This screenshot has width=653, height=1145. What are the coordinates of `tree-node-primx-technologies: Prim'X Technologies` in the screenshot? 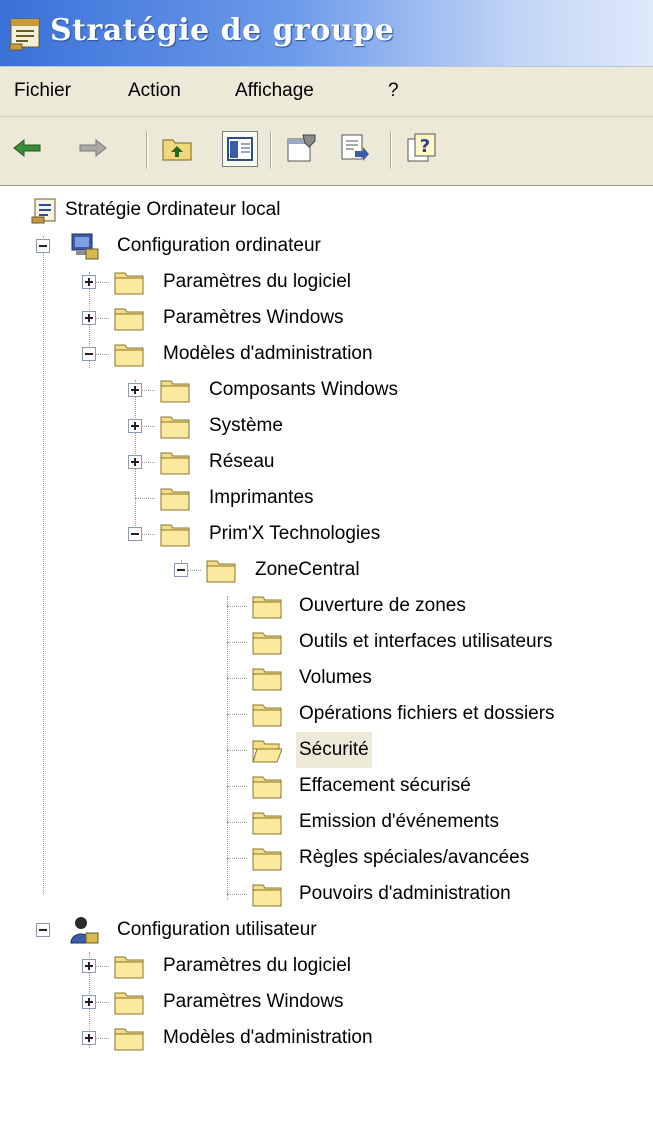 It's located at (326, 534).